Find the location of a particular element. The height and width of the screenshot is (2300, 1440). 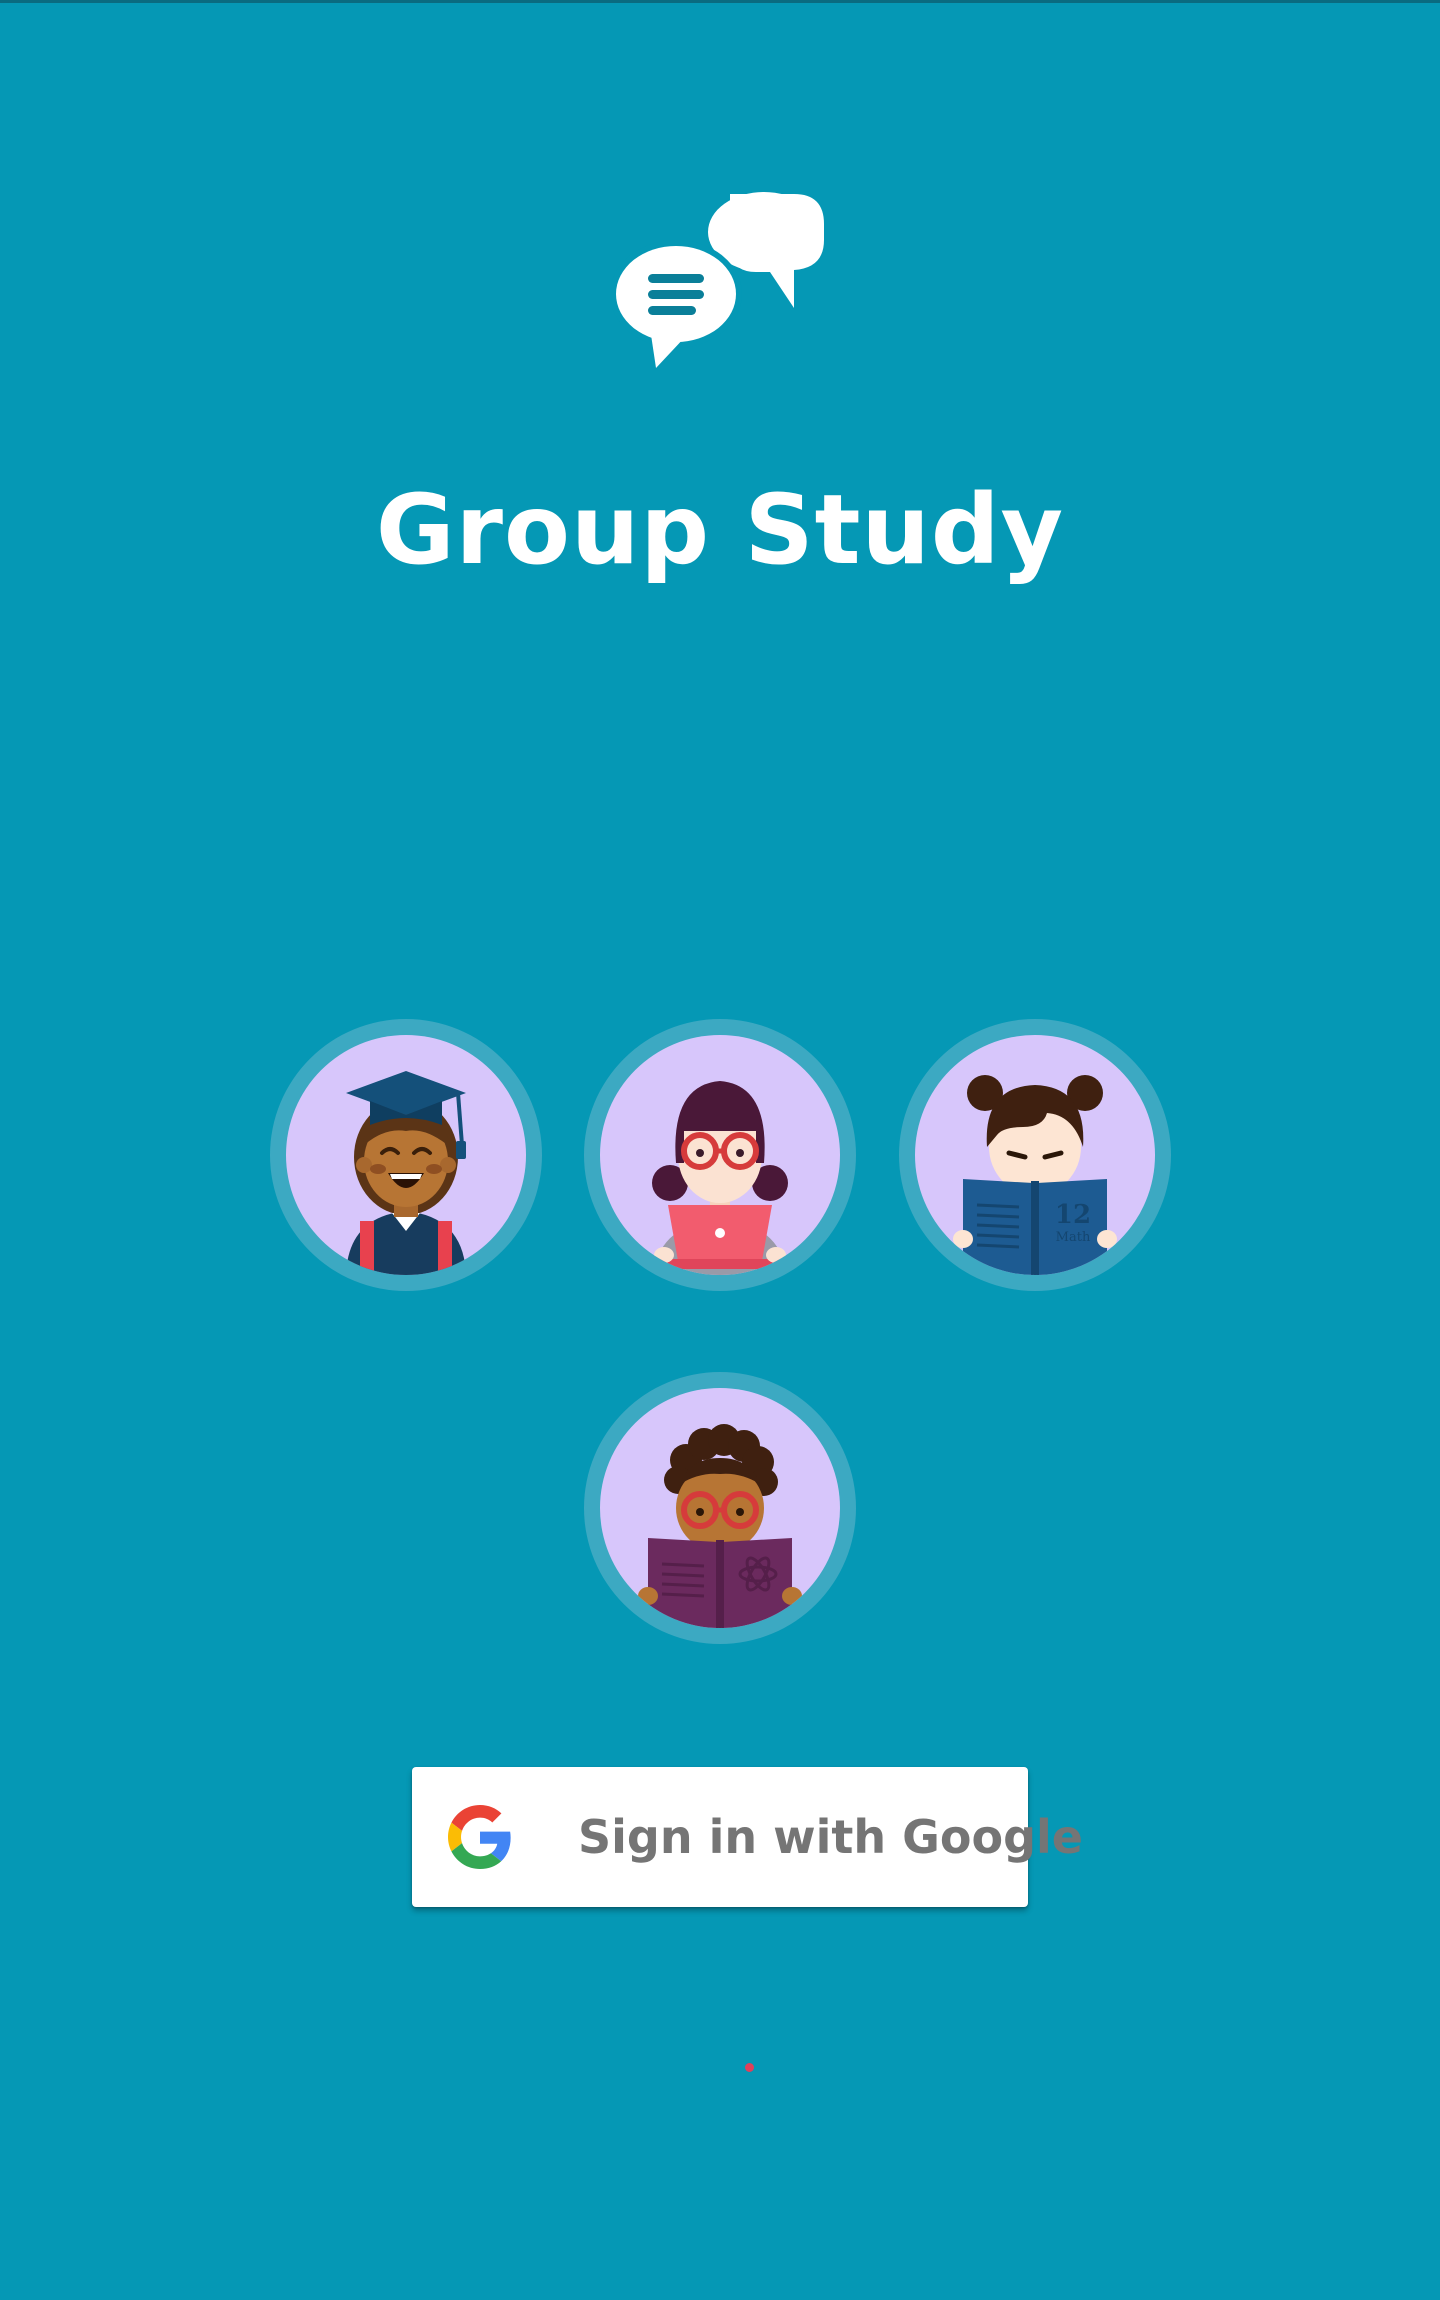

math-book-student-avatar: 12 Math is located at coordinates (1035, 1155).